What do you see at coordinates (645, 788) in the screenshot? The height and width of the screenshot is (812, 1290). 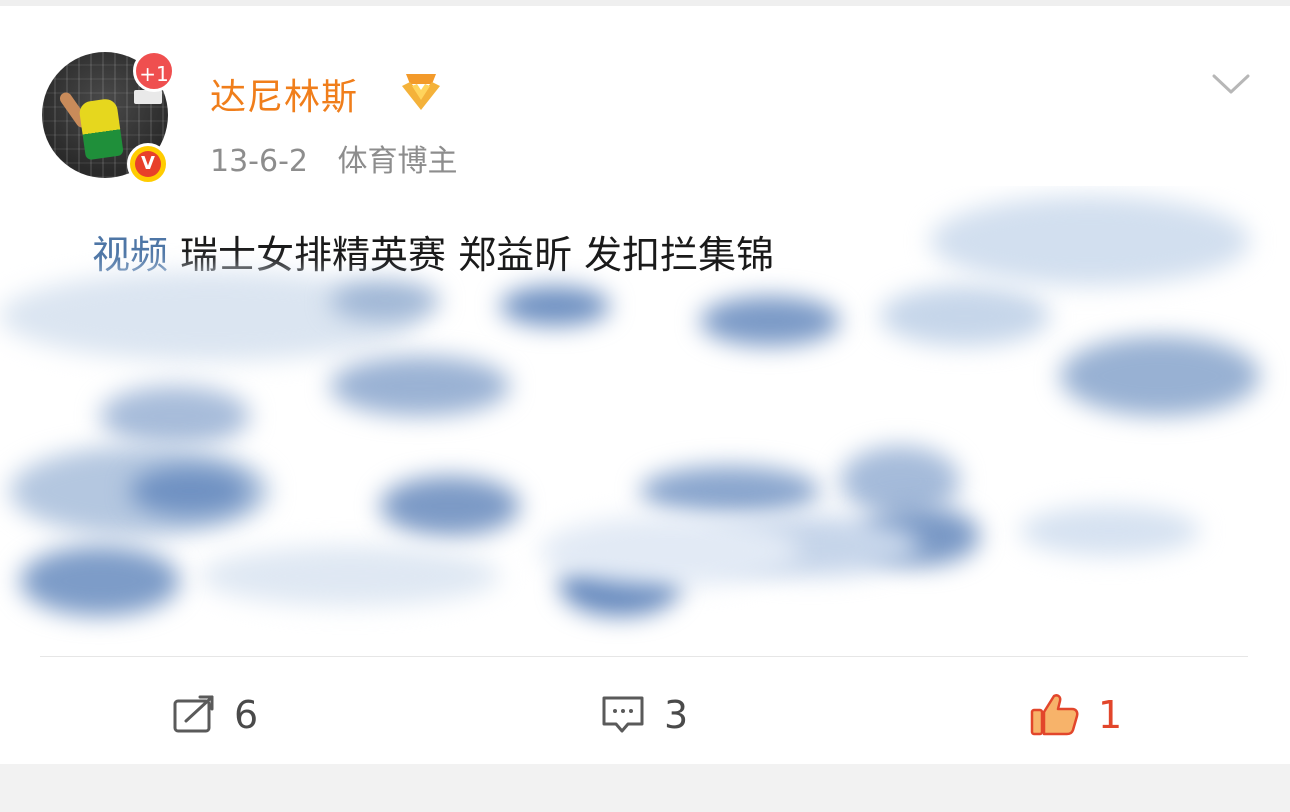 I see `bottom-separator` at bounding box center [645, 788].